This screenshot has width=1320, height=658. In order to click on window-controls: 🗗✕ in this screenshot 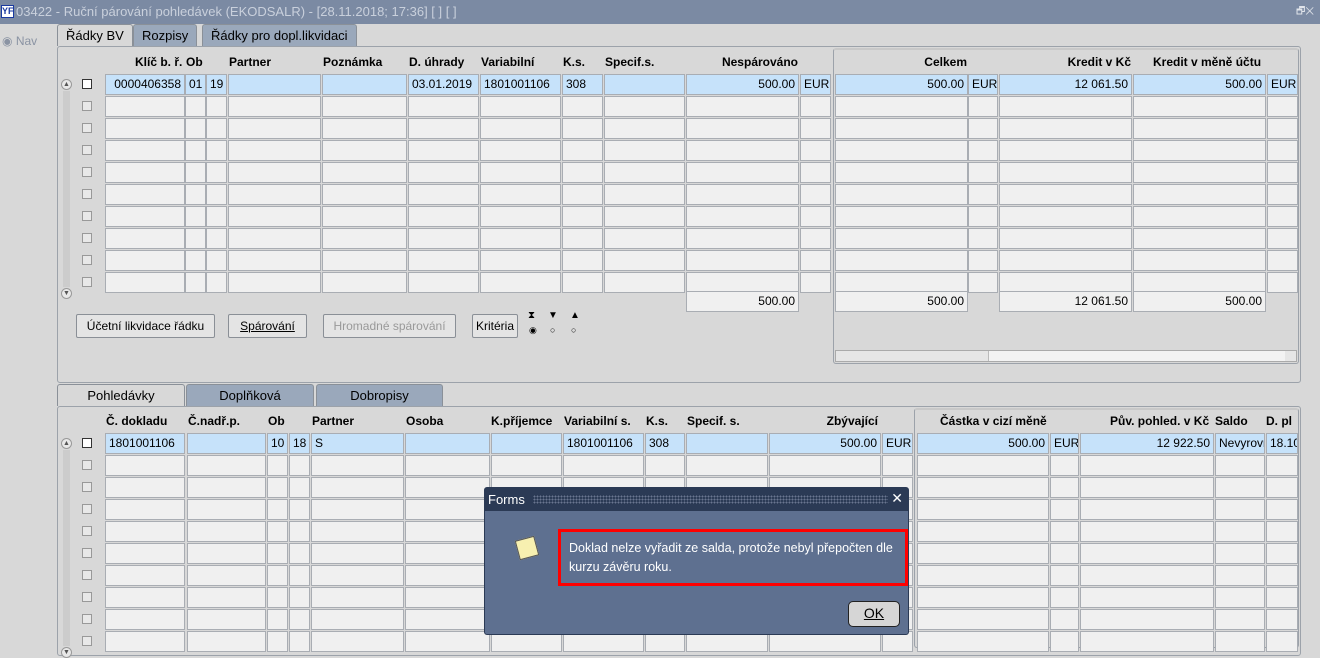, I will do `click(1305, 12)`.